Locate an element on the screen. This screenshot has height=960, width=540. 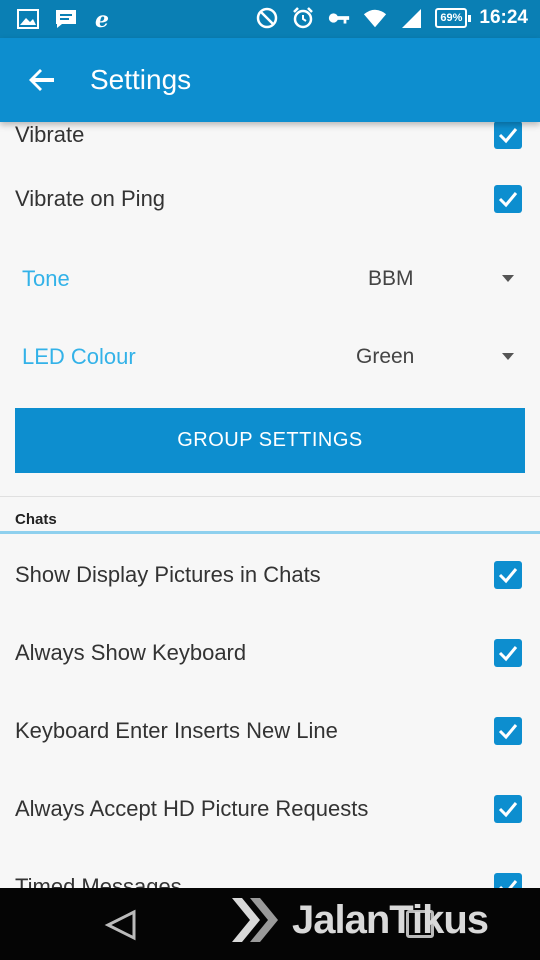
key-icon is located at coordinates (339, 18).